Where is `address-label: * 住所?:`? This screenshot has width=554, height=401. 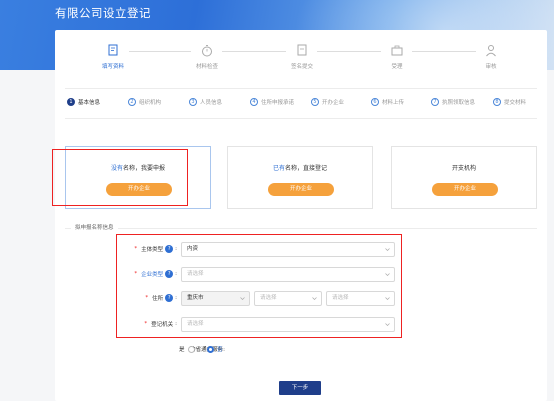 address-label: * 住所?: is located at coordinates (161, 298).